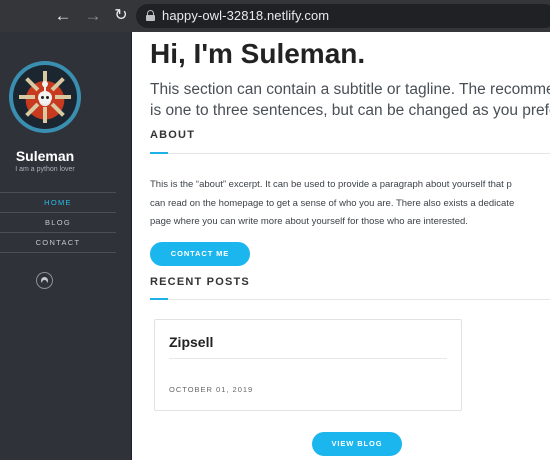 Image resolution: width=550 pixels, height=460 pixels. Describe the element at coordinates (45, 169) in the screenshot. I see `sidebar-tagline: I am a python lover` at that location.